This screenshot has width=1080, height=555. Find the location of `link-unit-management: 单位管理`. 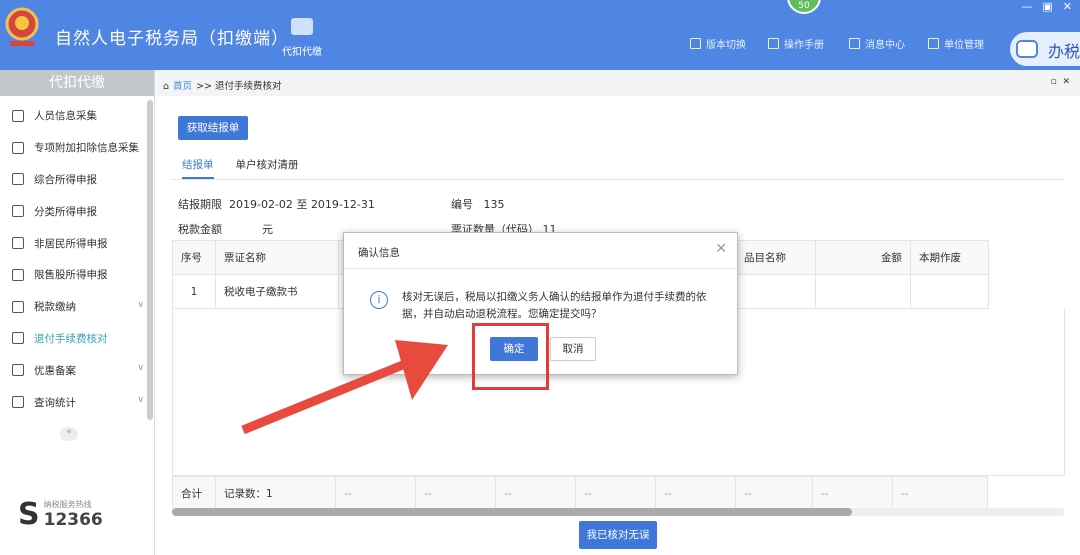

link-unit-management: 单位管理 is located at coordinates (956, 43).